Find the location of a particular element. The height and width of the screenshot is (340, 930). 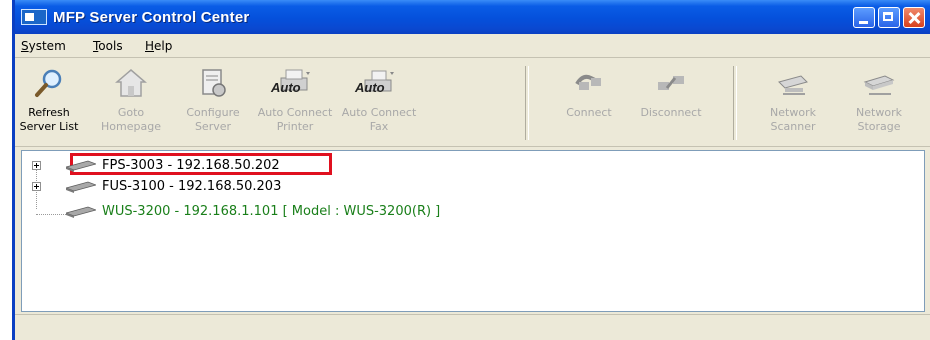

goto-label-1: Goto is located at coordinates (131, 112).